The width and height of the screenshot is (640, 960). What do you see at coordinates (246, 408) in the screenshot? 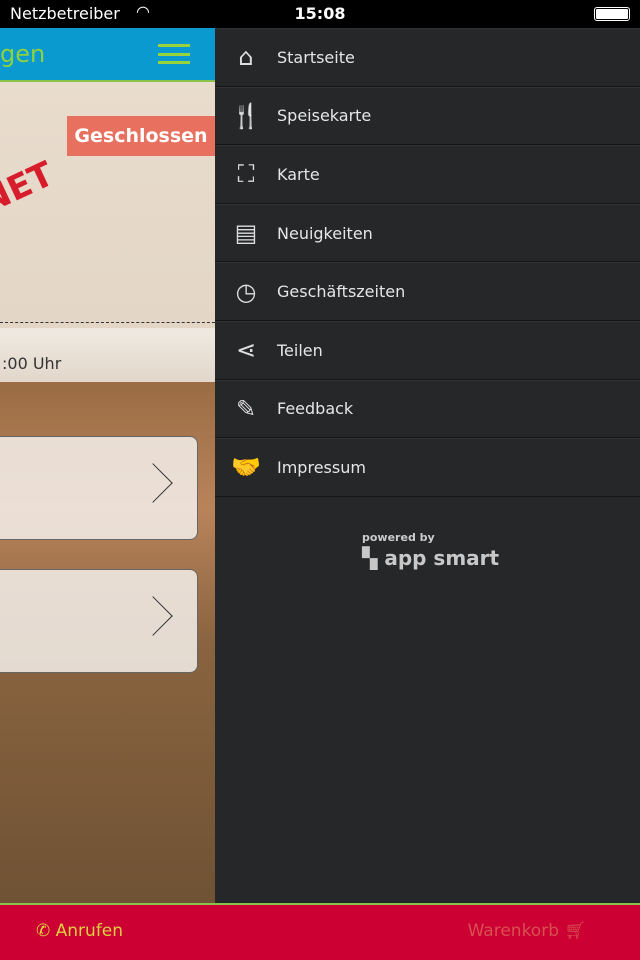
I see `feedback-icon: ✎` at bounding box center [246, 408].